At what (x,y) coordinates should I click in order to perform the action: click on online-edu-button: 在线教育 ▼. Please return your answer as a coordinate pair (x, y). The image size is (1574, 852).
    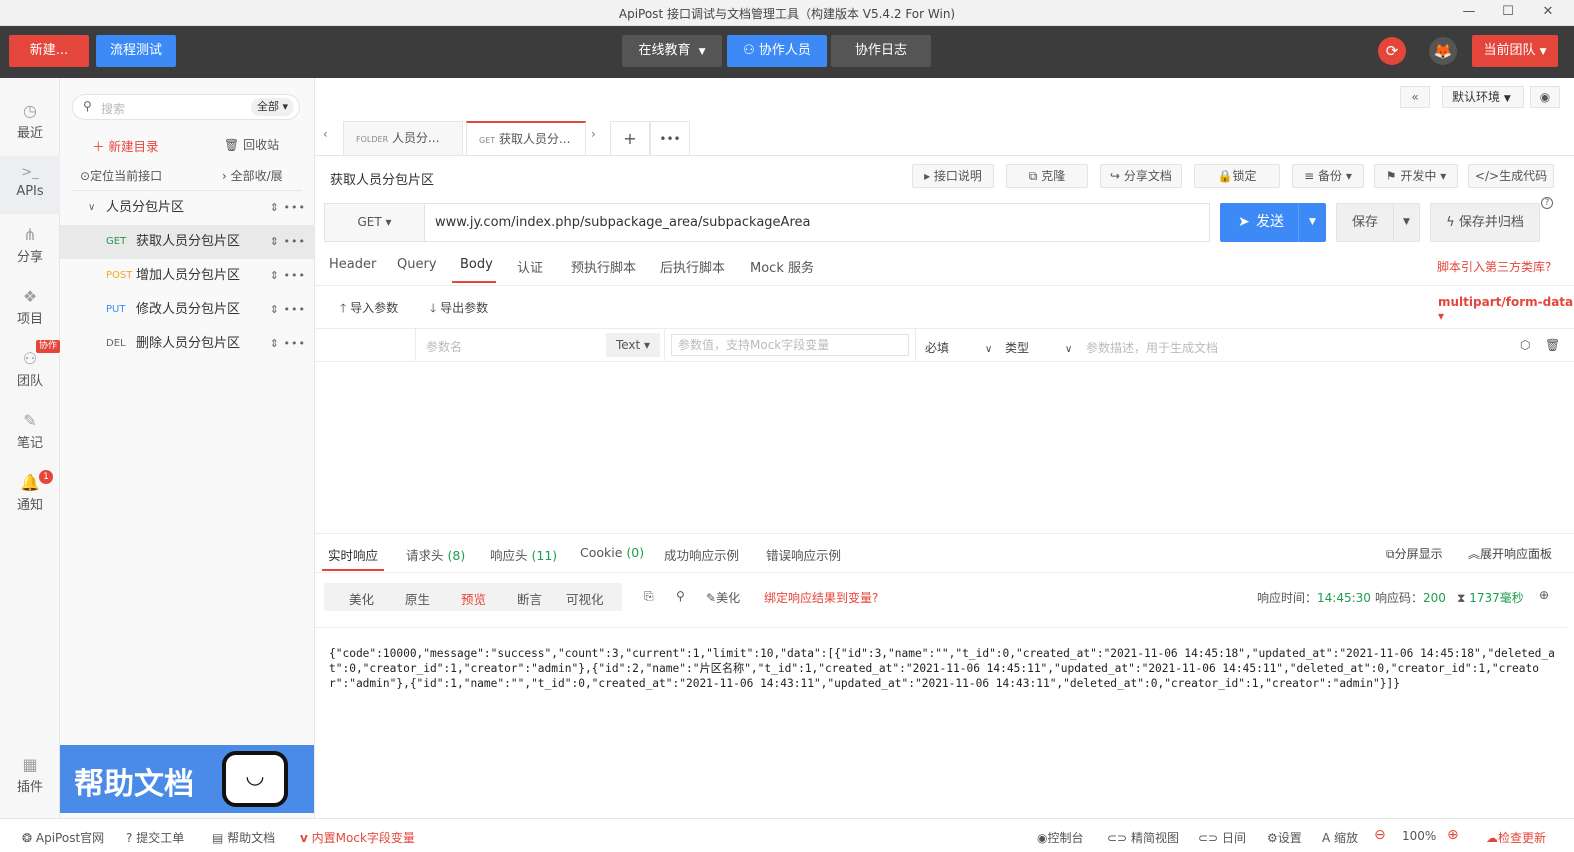
    Looking at the image, I should click on (672, 51).